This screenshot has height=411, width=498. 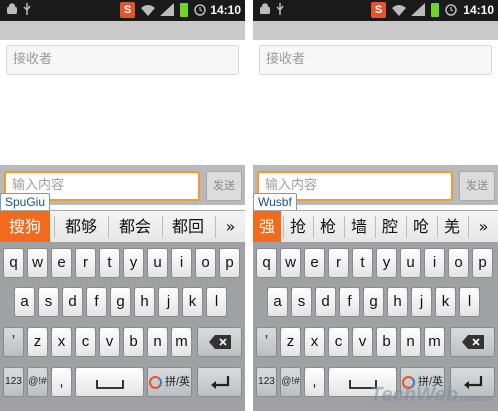 I want to click on candidate-item: 抢, so click(x=298, y=227).